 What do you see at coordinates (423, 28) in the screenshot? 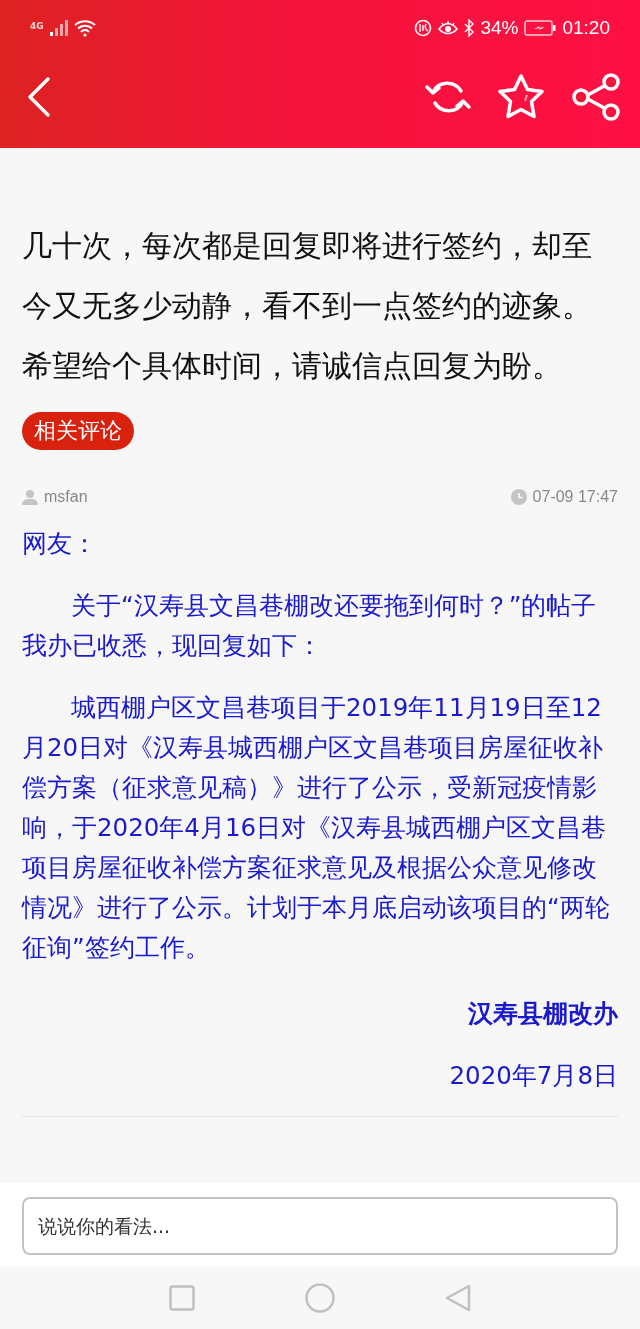
I see `leaf-icon` at bounding box center [423, 28].